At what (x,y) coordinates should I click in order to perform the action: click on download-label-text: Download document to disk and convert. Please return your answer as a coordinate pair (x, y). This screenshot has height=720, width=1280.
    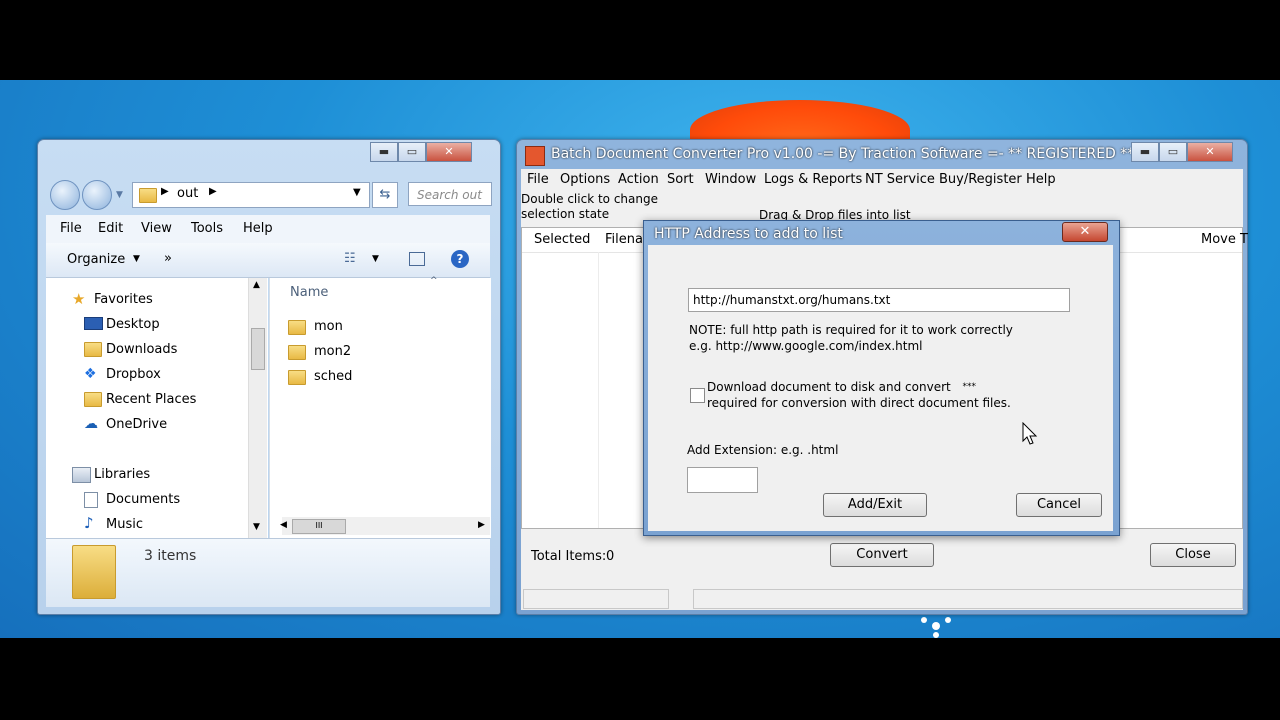
    Looking at the image, I should click on (829, 387).